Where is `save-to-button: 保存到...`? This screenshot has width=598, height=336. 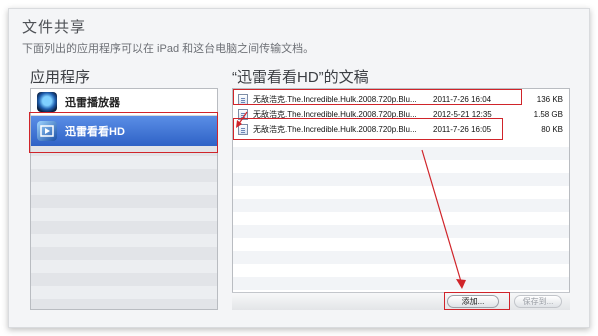 save-to-button: 保存到... is located at coordinates (538, 301).